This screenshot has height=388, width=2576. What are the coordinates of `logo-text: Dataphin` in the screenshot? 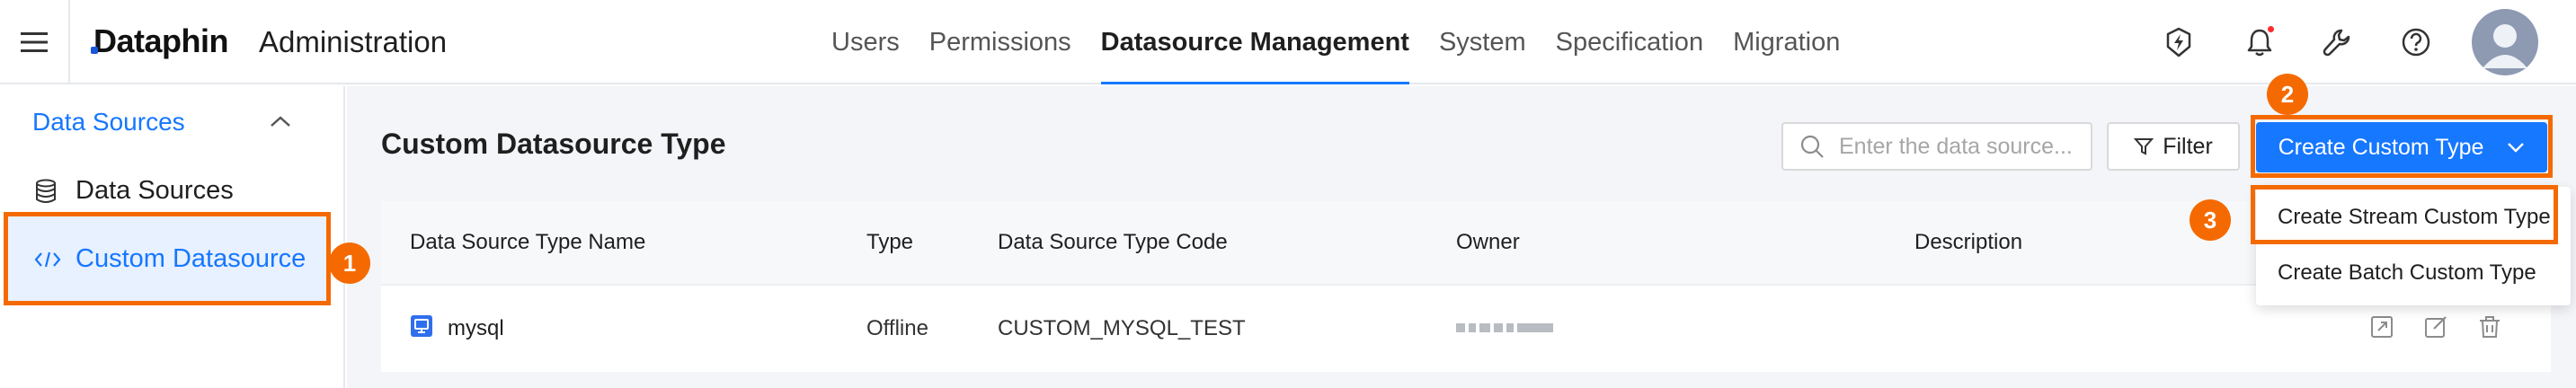 It's located at (161, 40).